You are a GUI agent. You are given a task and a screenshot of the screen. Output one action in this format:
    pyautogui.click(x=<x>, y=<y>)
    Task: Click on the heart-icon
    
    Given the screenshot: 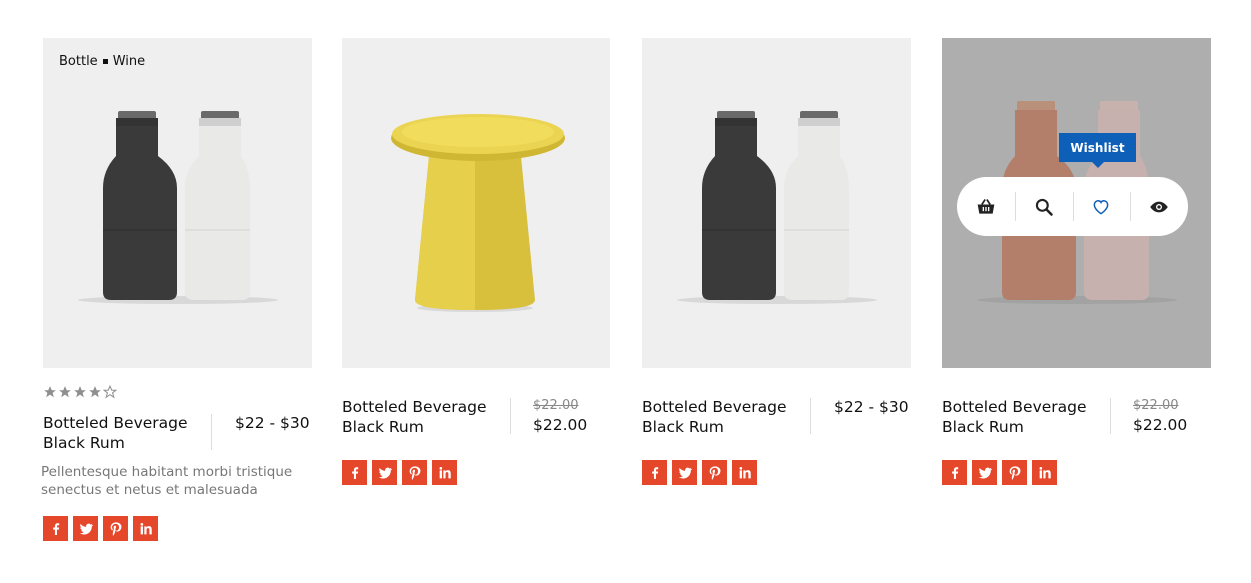 What is the action you would take?
    pyautogui.click(x=1101, y=207)
    